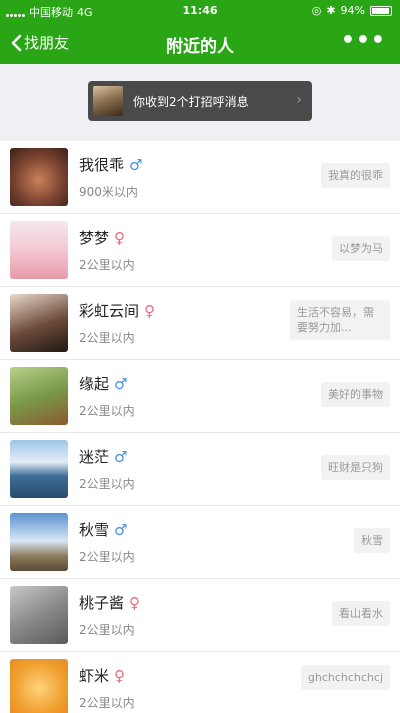 The width and height of the screenshot is (400, 713). What do you see at coordinates (299, 100) in the screenshot?
I see `chevron-right-icon: ›` at bounding box center [299, 100].